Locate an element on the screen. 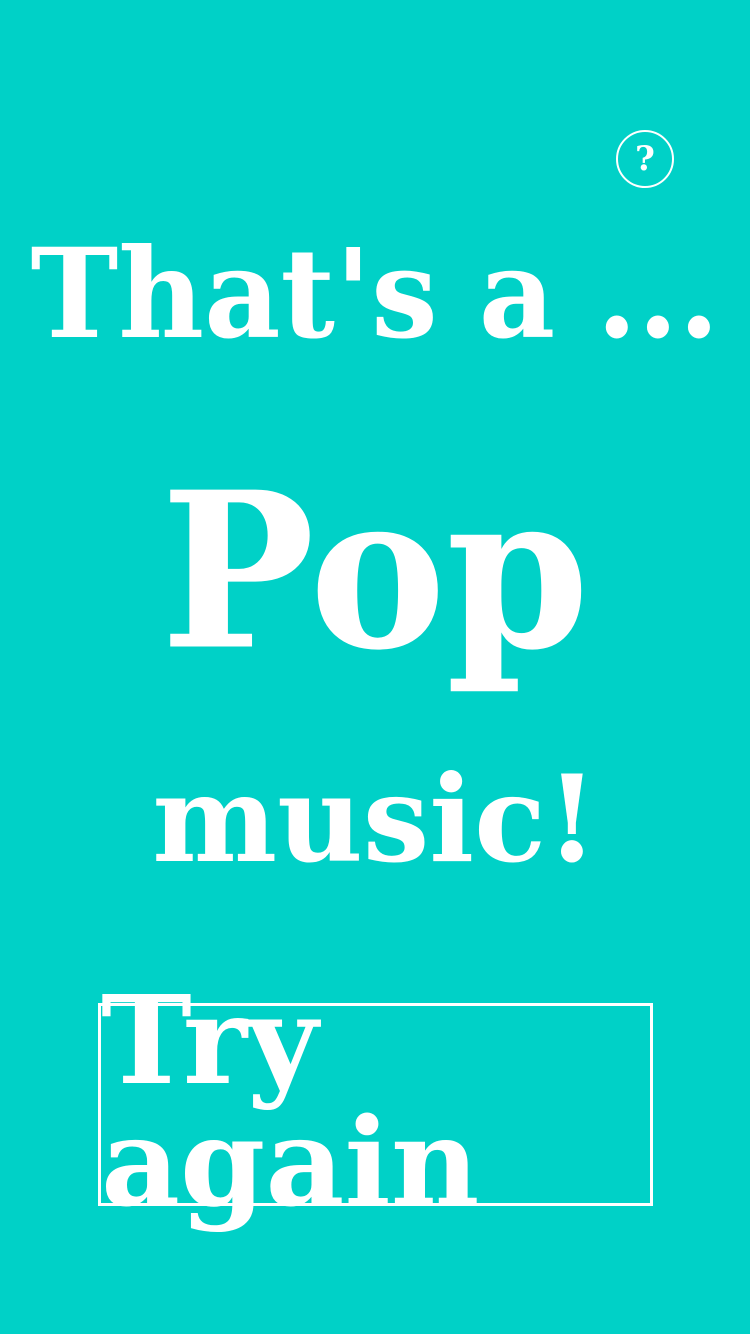 Image resolution: width=750 pixels, height=1334 pixels. result-outro-text: music! is located at coordinates (375, 818).